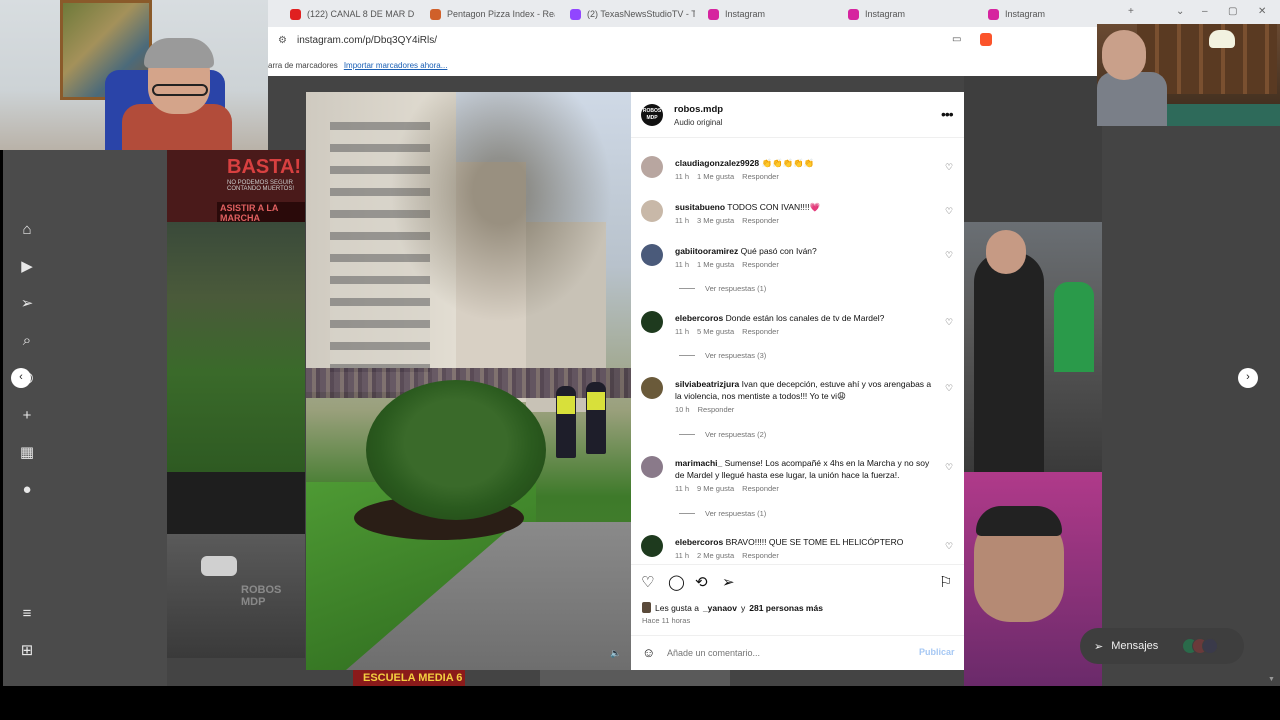 The width and height of the screenshot is (1280, 720). What do you see at coordinates (1033, 149) in the screenshot?
I see `grid-tile-right-top` at bounding box center [1033, 149].